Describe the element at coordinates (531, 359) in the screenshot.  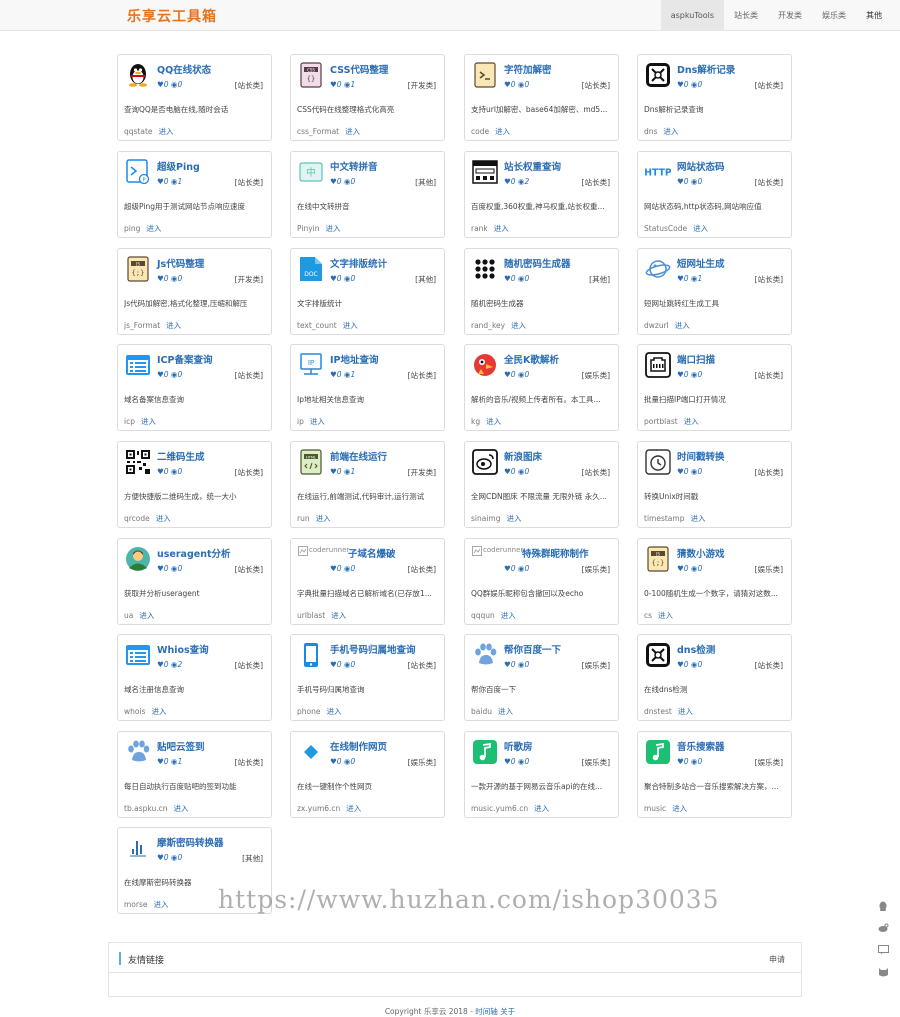
I see `tool-title: 全民K歌解析` at that location.